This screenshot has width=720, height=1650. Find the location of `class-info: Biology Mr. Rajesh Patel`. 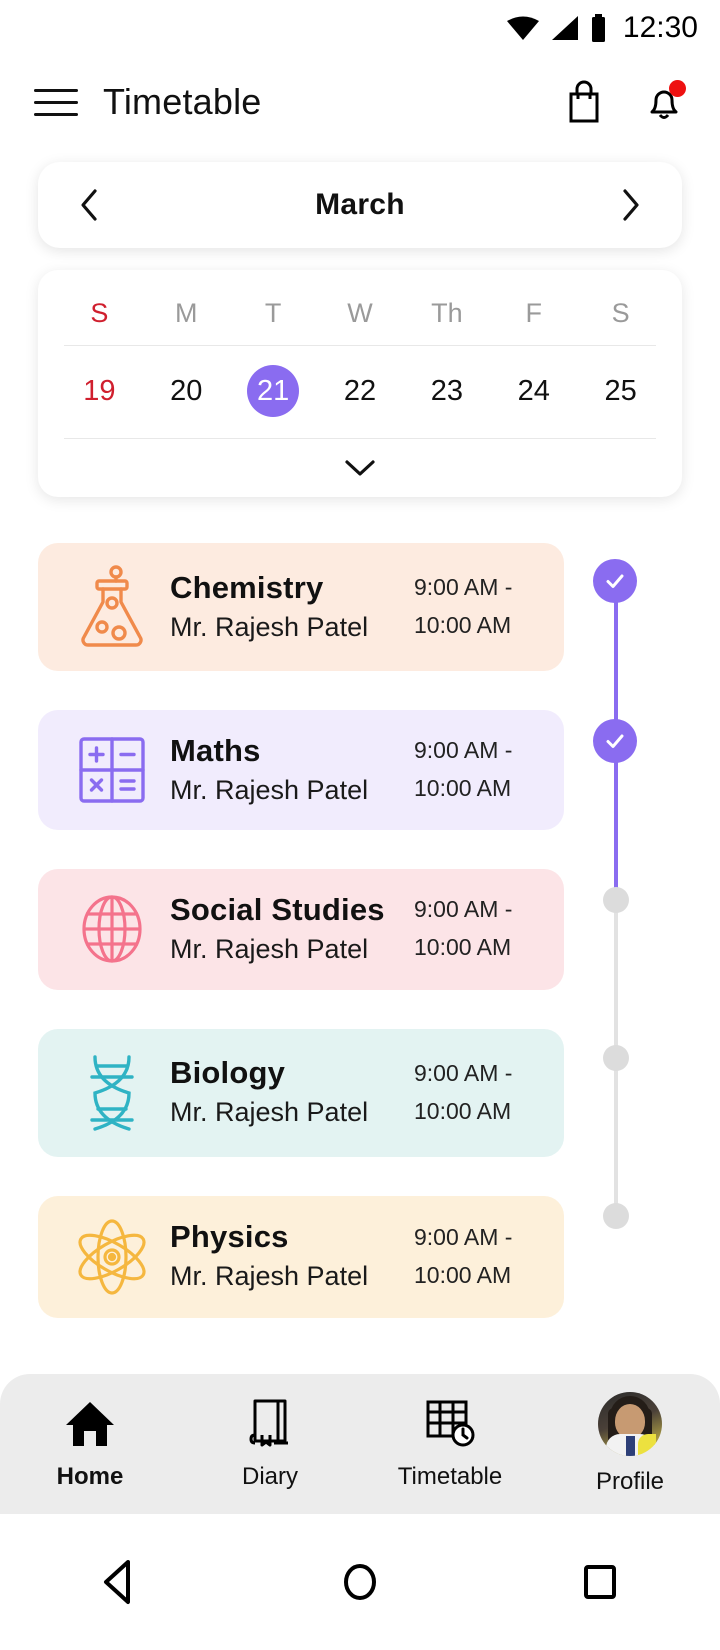

class-info: Biology Mr. Rajesh Patel is located at coordinates (287, 1092).